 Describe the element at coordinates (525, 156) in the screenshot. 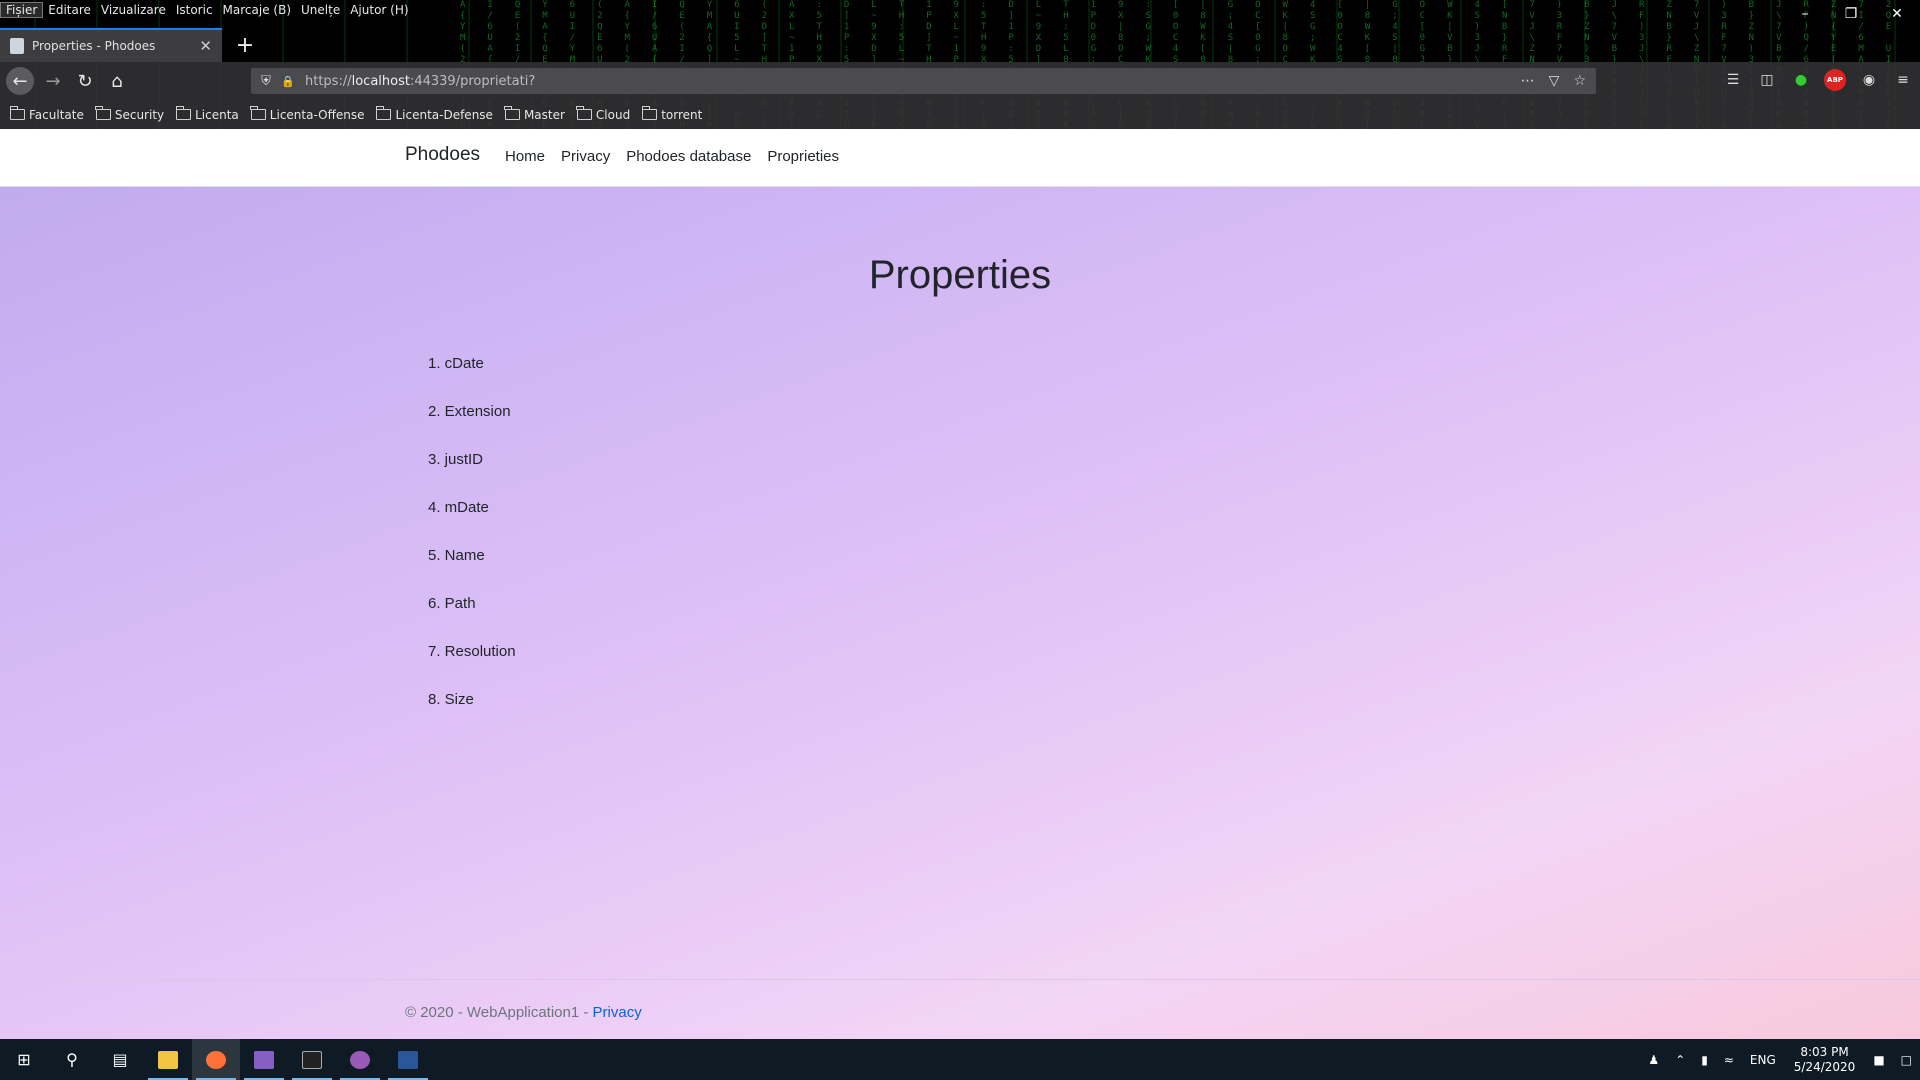

I see `nav-link-home: Home` at that location.